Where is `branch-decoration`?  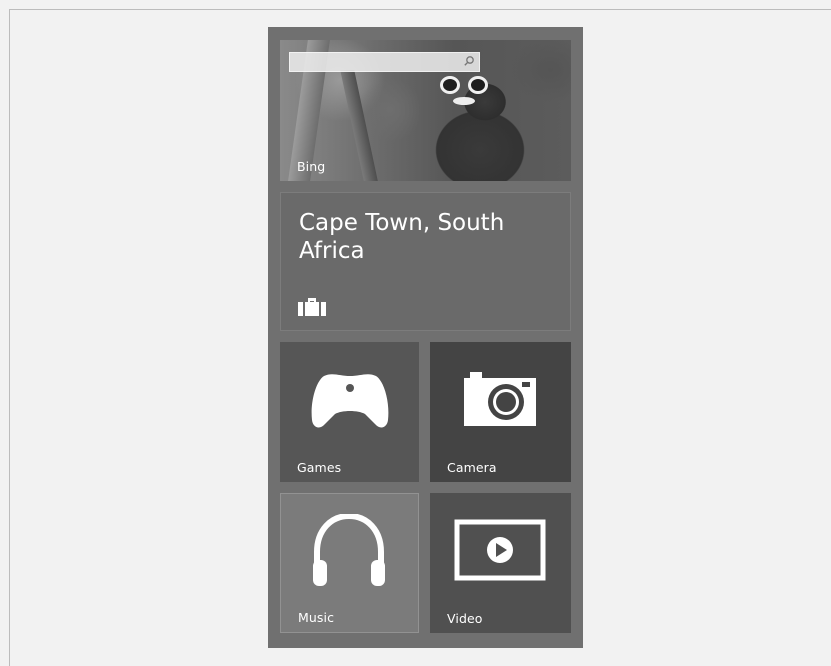 branch-decoration is located at coordinates (359, 125).